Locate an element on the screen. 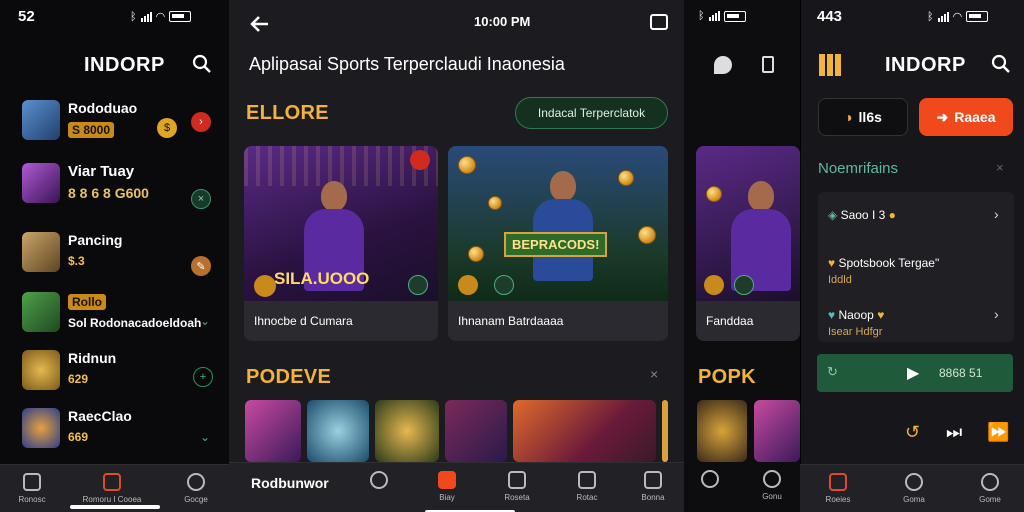 This screenshot has width=1024, height=512. menu-row-sub: Isear Hdfgr is located at coordinates (855, 332).